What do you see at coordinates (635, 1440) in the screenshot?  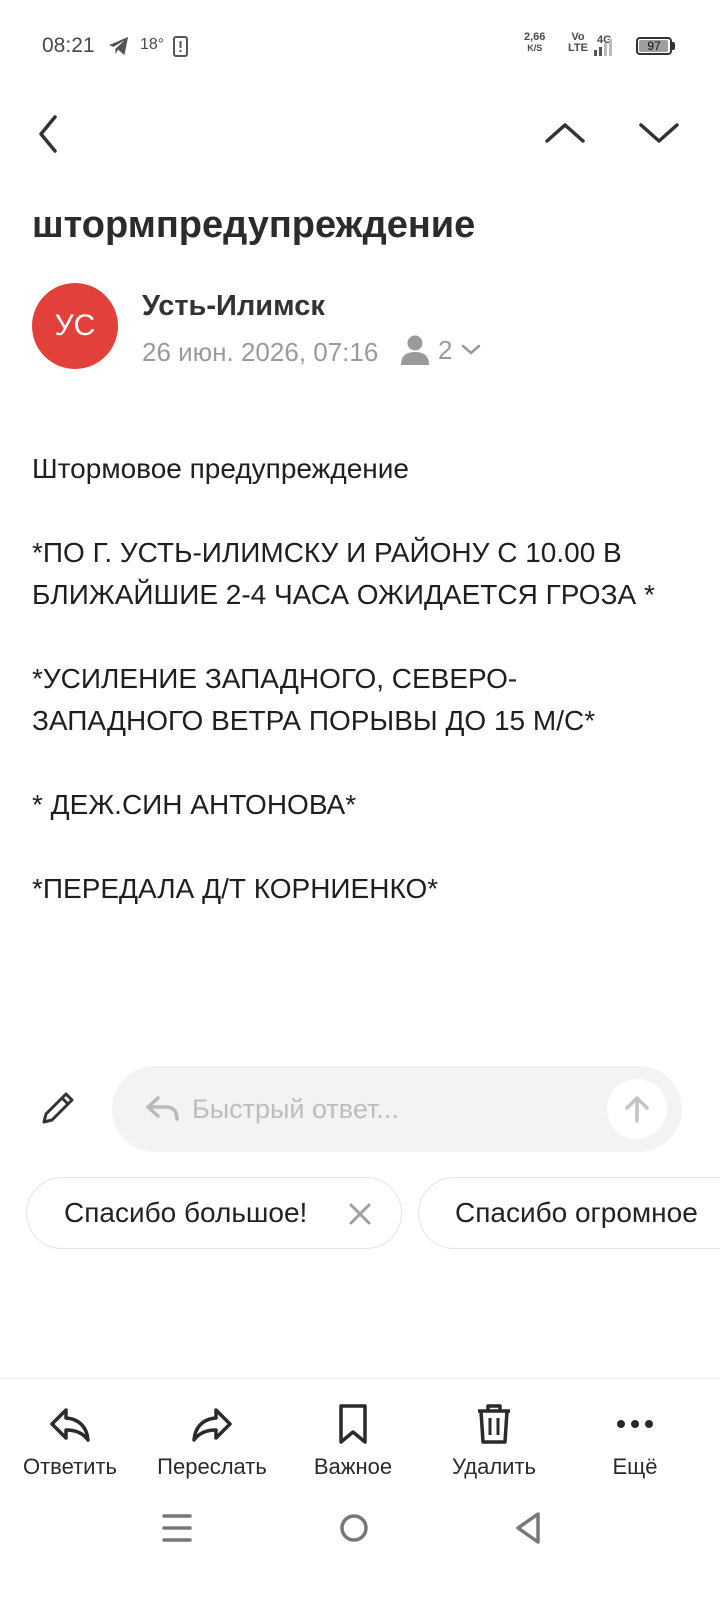 I see `more-button: Ещё` at bounding box center [635, 1440].